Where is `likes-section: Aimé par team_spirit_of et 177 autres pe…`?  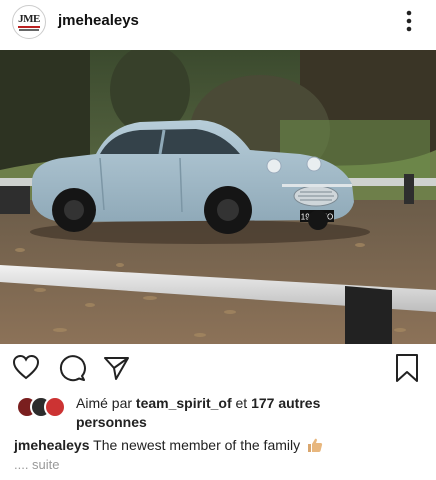
likes-section: Aimé par team_spirit_of et 177 autres pe… is located at coordinates (219, 413).